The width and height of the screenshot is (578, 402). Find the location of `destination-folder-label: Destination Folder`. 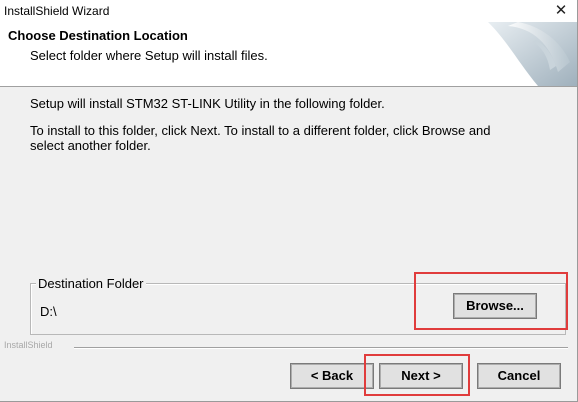

destination-folder-label: Destination Folder is located at coordinates (91, 283).